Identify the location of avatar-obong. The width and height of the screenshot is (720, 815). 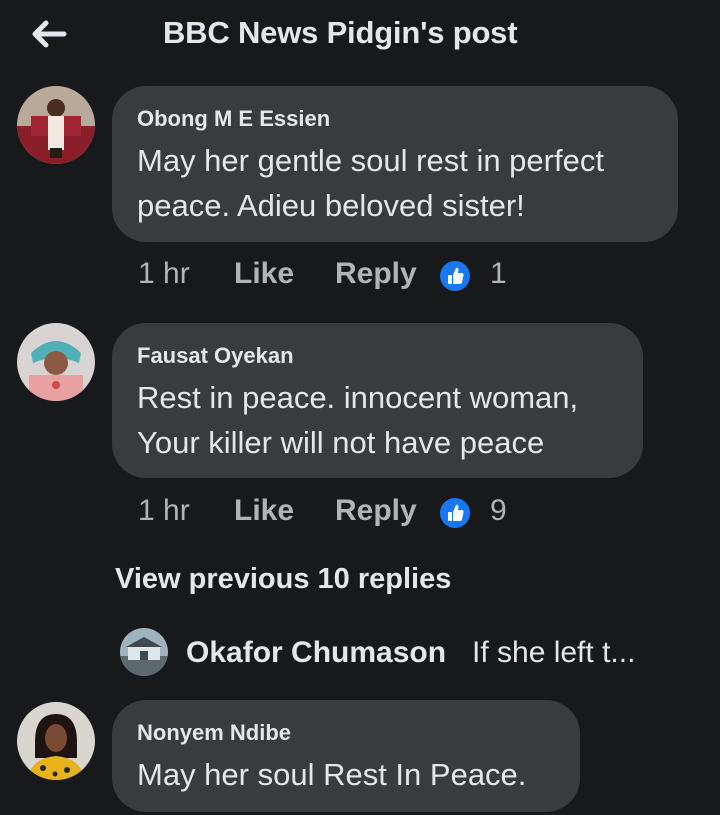
(56, 125).